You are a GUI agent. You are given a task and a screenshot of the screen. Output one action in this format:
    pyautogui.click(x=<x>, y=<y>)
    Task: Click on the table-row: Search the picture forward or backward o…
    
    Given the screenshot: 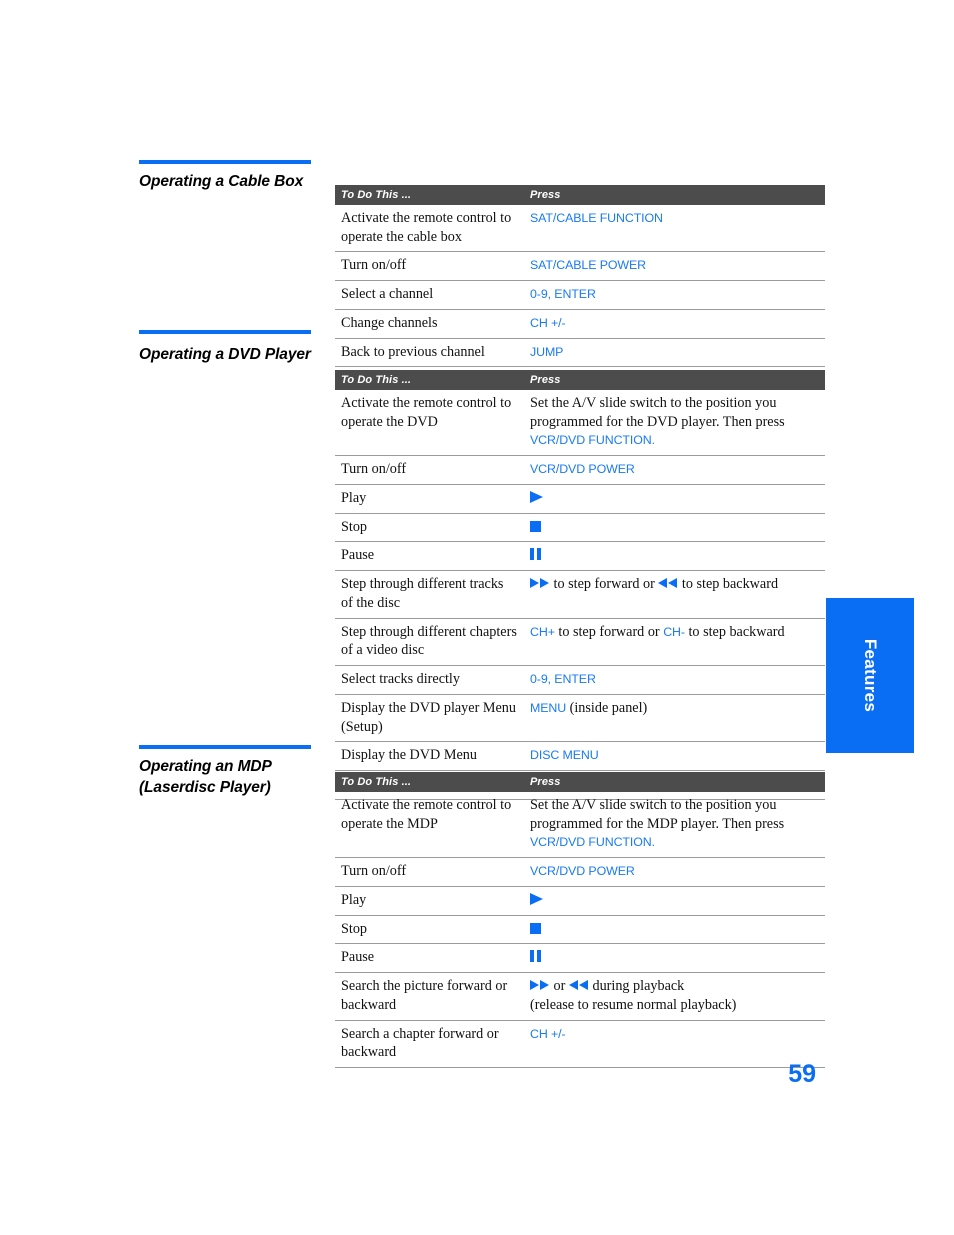 What is the action you would take?
    pyautogui.click(x=580, y=996)
    